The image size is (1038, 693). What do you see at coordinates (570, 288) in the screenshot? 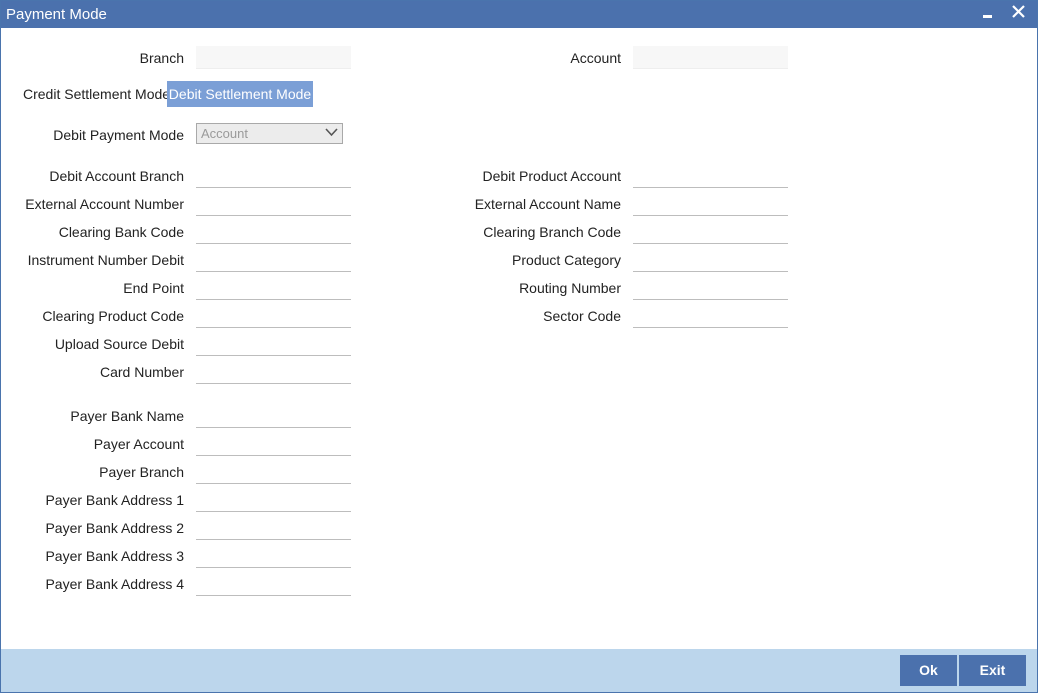
I see `routing-number-label: Routing Number` at bounding box center [570, 288].